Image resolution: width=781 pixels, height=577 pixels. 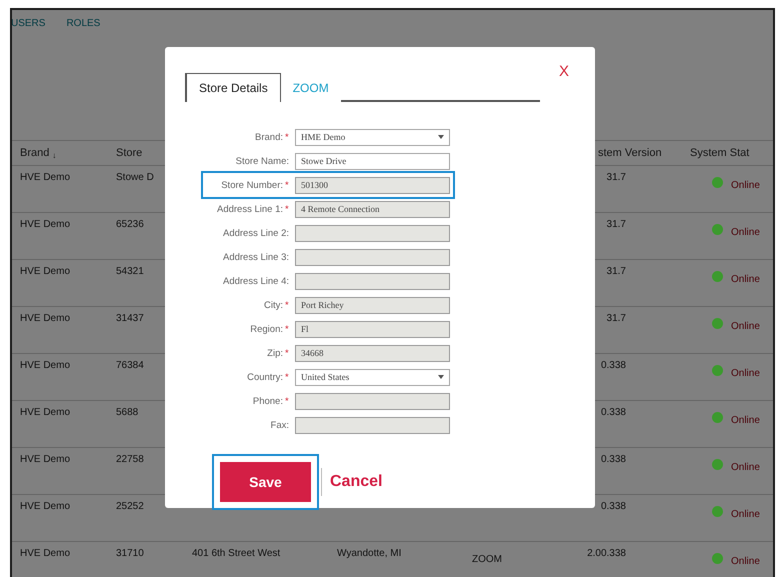 What do you see at coordinates (372, 377) in the screenshot?
I see `select-field: United States` at bounding box center [372, 377].